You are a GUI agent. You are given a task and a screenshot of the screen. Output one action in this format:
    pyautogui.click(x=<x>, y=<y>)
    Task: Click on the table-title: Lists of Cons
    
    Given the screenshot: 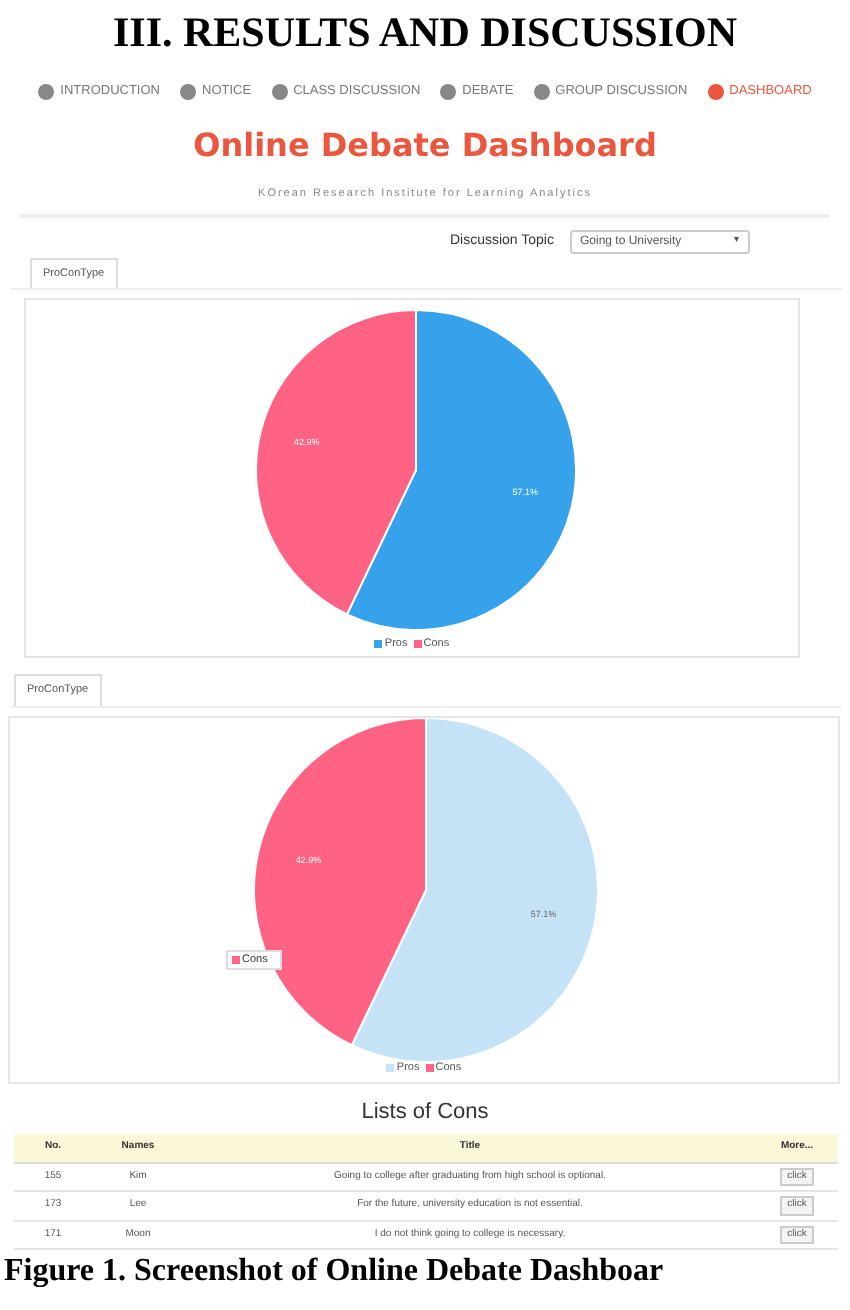 What is the action you would take?
    pyautogui.click(x=425, y=1112)
    